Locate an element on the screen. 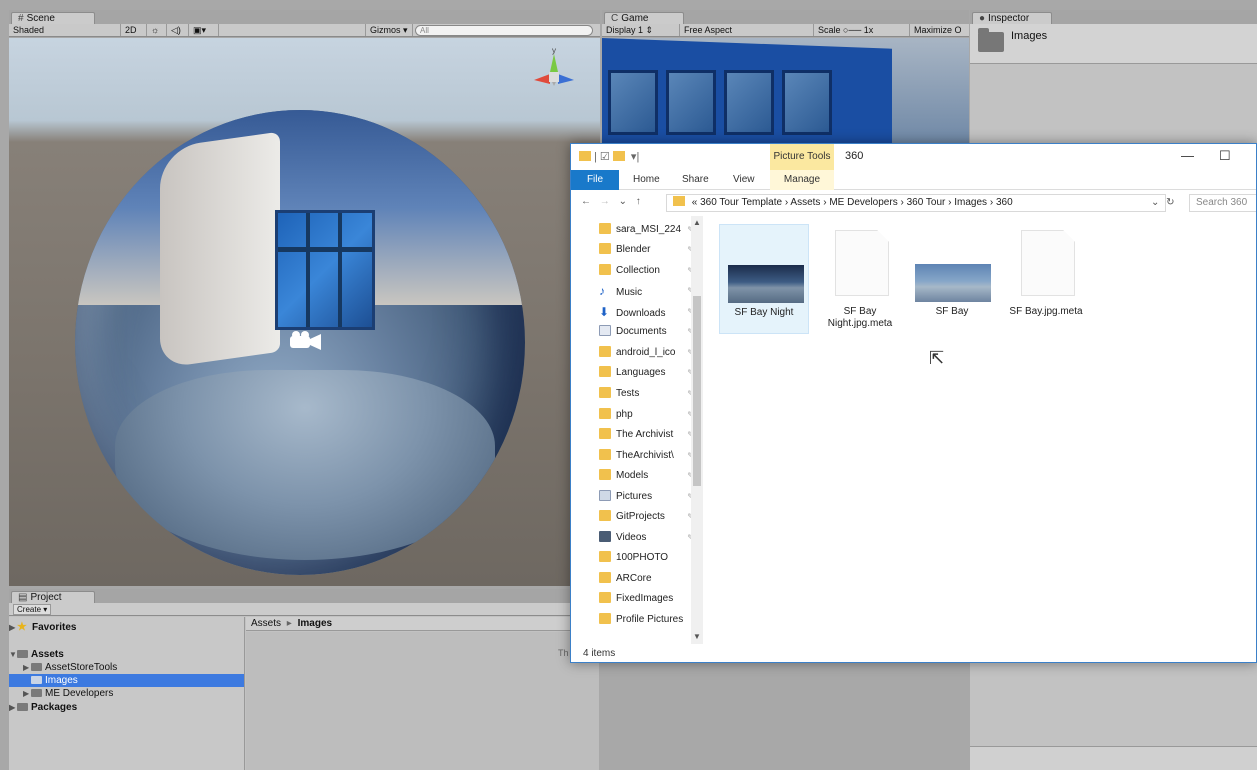  nav-item: Pictures✎ is located at coordinates (646, 497).